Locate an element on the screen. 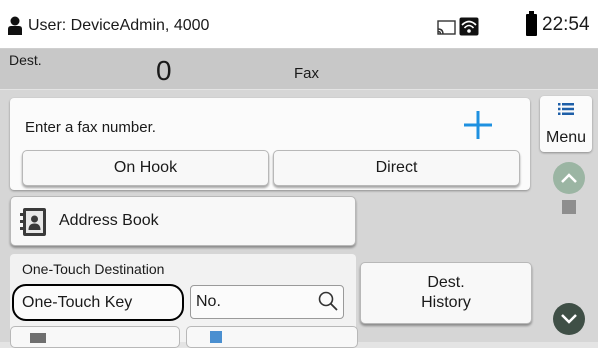 The height and width of the screenshot is (348, 598). fax-number-input: Enter a fax number. is located at coordinates (90, 127).